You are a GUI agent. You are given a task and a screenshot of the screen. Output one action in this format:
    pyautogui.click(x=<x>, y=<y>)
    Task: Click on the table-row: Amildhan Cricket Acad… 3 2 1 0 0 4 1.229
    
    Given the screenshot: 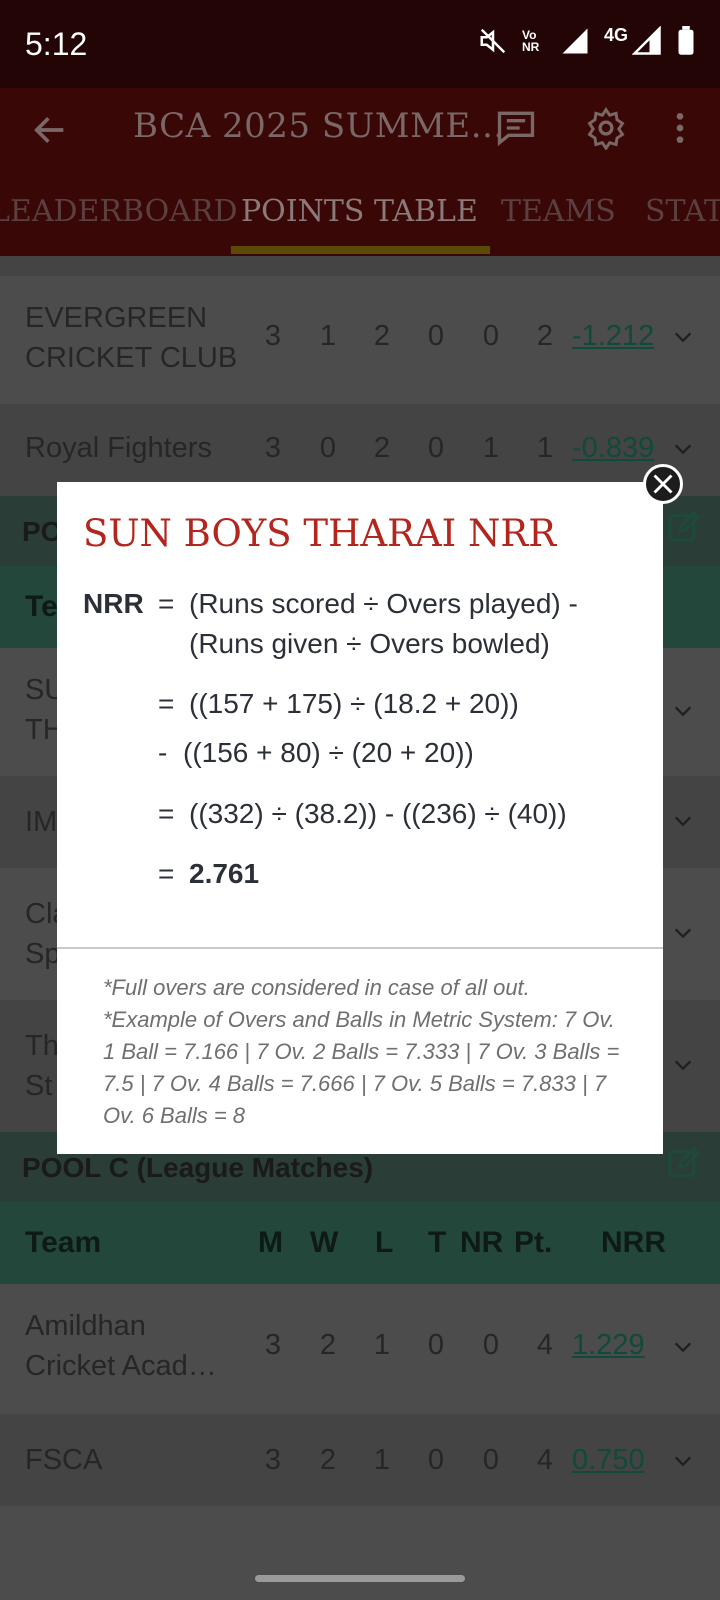 What is the action you would take?
    pyautogui.click(x=360, y=1349)
    